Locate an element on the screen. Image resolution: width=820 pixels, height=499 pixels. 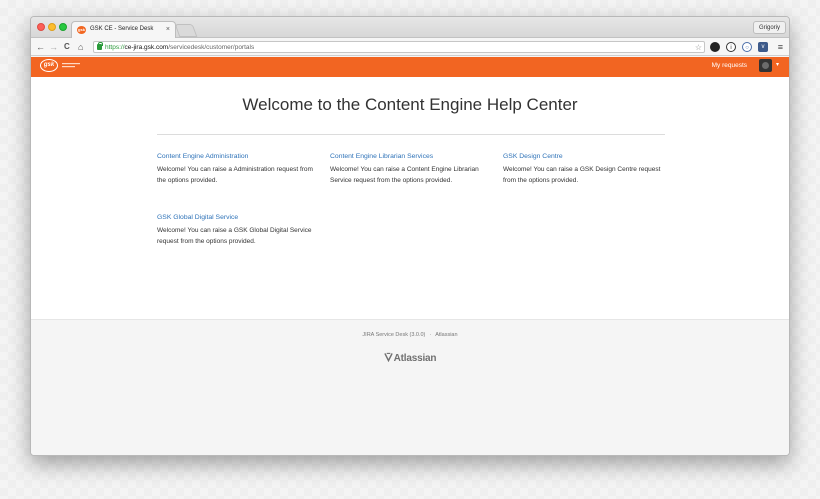
extension-dark-icon is located at coordinates (715, 47).